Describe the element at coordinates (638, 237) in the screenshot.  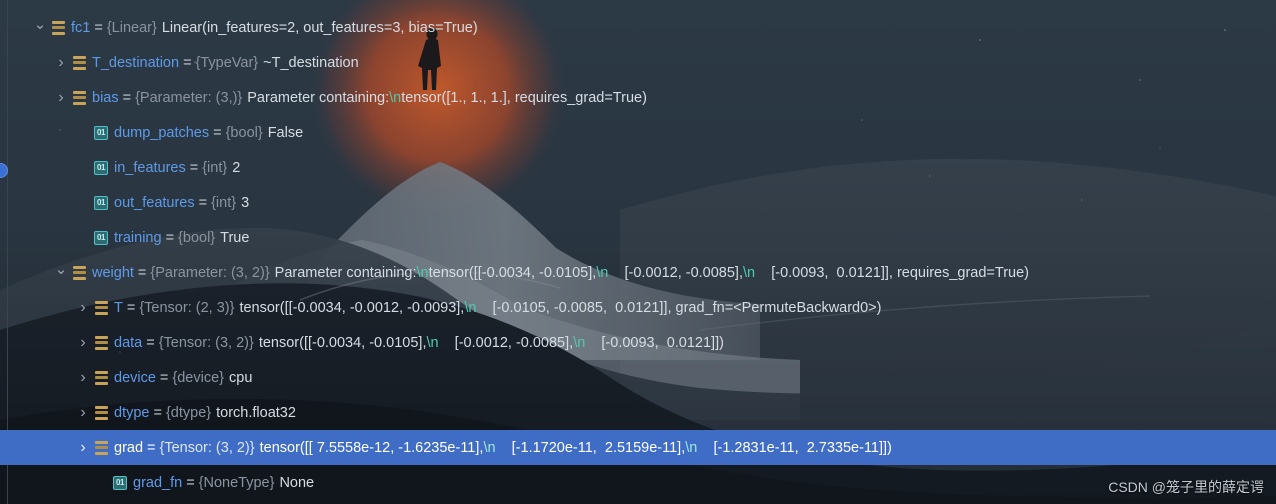
I see `tree-row-training: 01 training = {bool} True` at that location.